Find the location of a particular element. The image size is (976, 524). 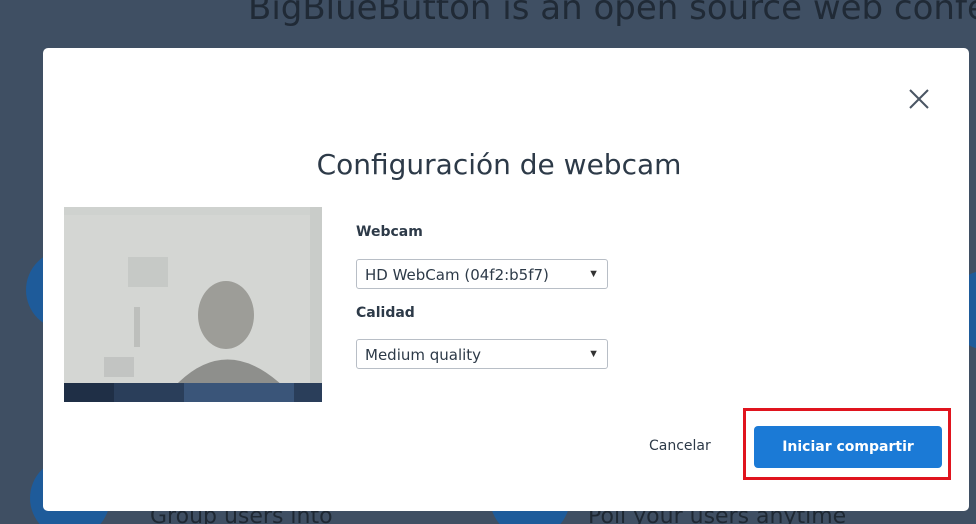

webcam-select-value: HD WebCam (04f2:b5f7) is located at coordinates (457, 275).